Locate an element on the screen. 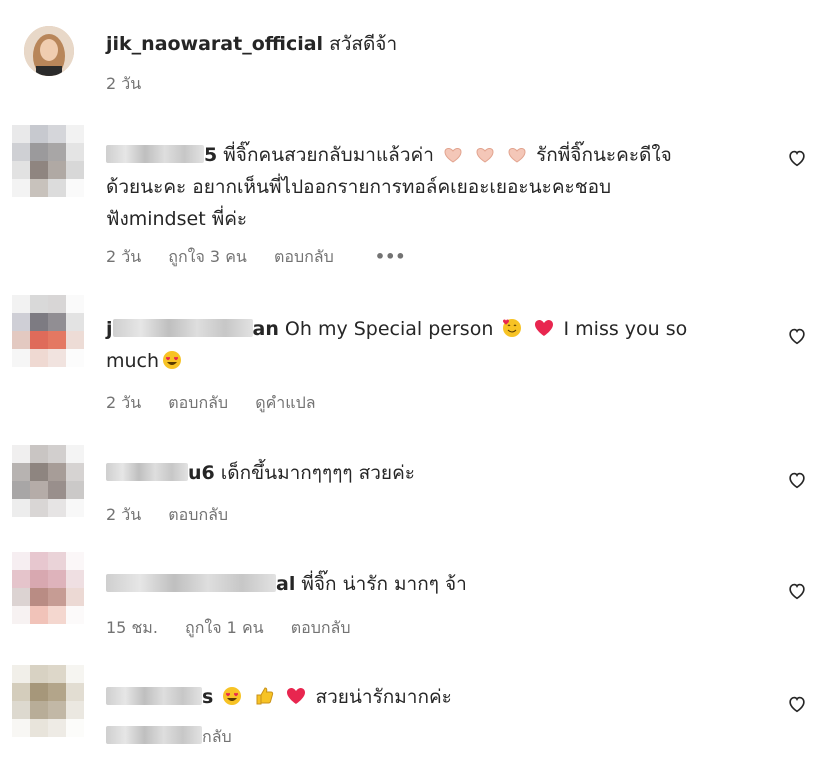  comment-time: 15 ชม. is located at coordinates (132, 627).